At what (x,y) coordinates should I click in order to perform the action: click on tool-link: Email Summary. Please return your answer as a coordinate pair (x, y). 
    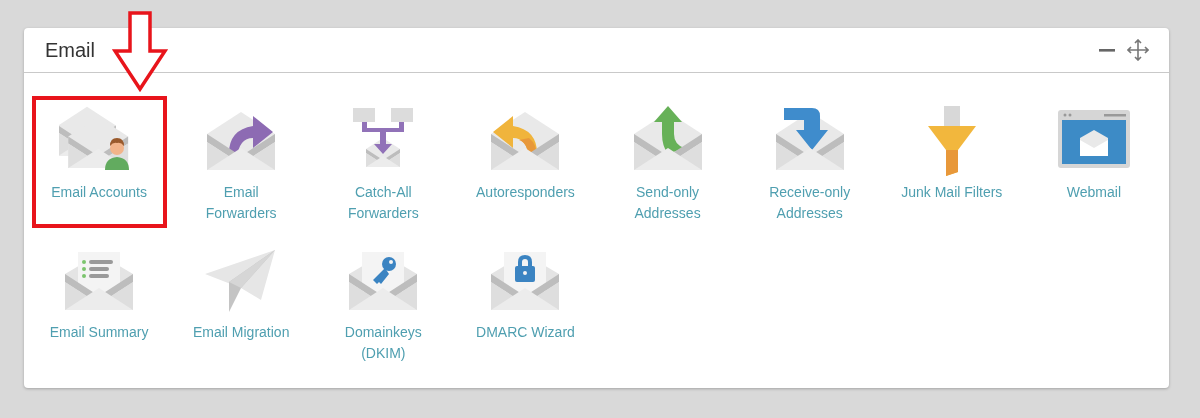
    Looking at the image, I should click on (99, 302).